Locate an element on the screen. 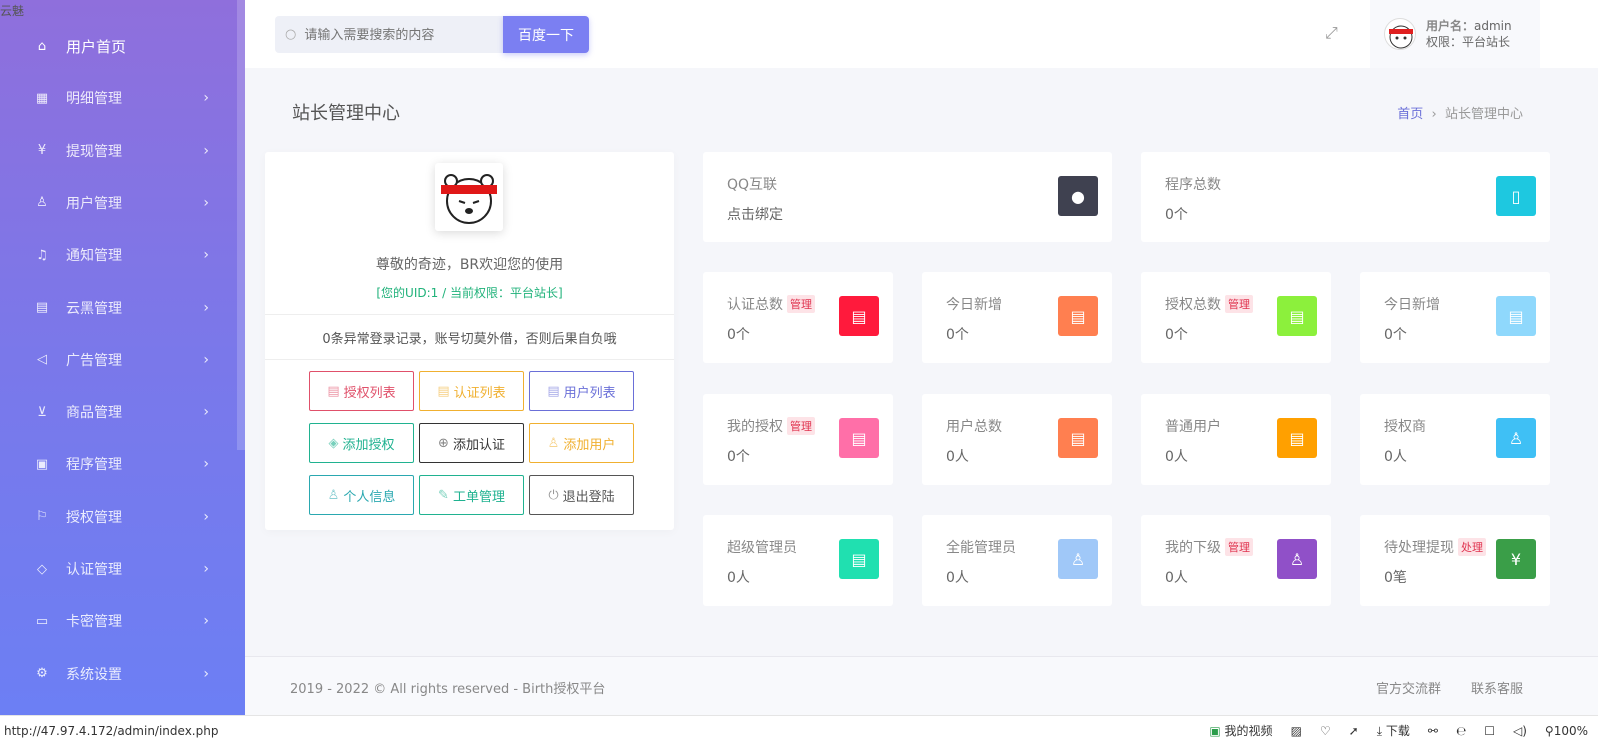 The image size is (1598, 755). sidebar-item: ▦ 明细管理 › is located at coordinates (118, 98).